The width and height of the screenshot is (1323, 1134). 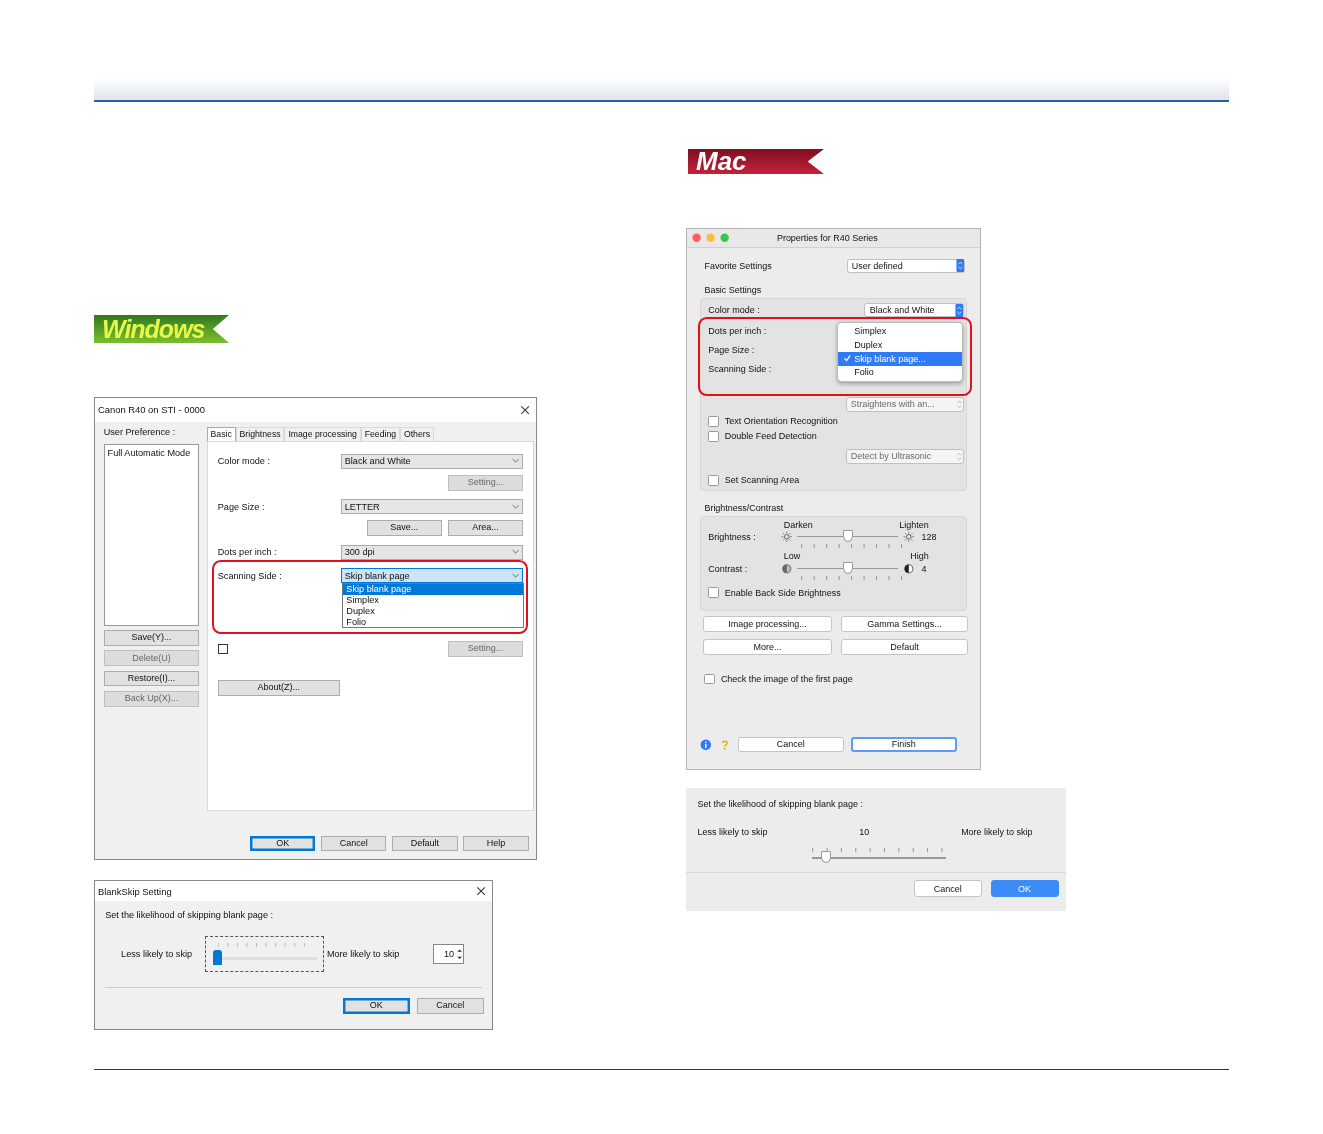 I want to click on dropdown: Skip blank page, so click(x=432, y=576).